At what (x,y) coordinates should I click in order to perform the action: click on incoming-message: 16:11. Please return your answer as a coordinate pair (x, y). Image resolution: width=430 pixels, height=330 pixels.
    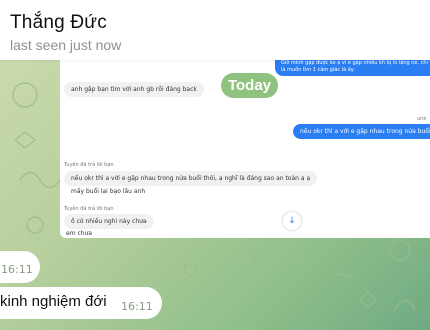
    Looking at the image, I should click on (20, 267).